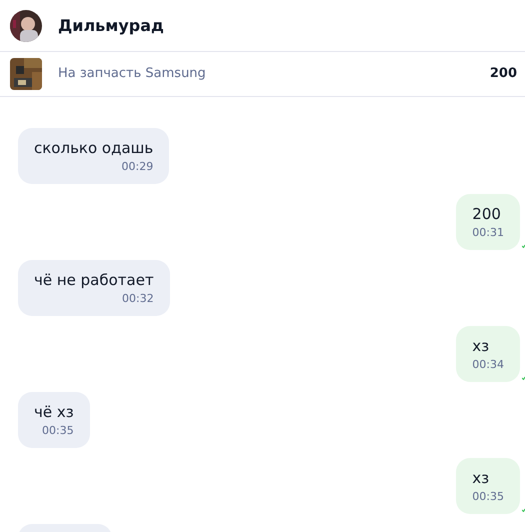  What do you see at coordinates (111, 25) in the screenshot?
I see `contact-name: Дильмурад` at bounding box center [111, 25].